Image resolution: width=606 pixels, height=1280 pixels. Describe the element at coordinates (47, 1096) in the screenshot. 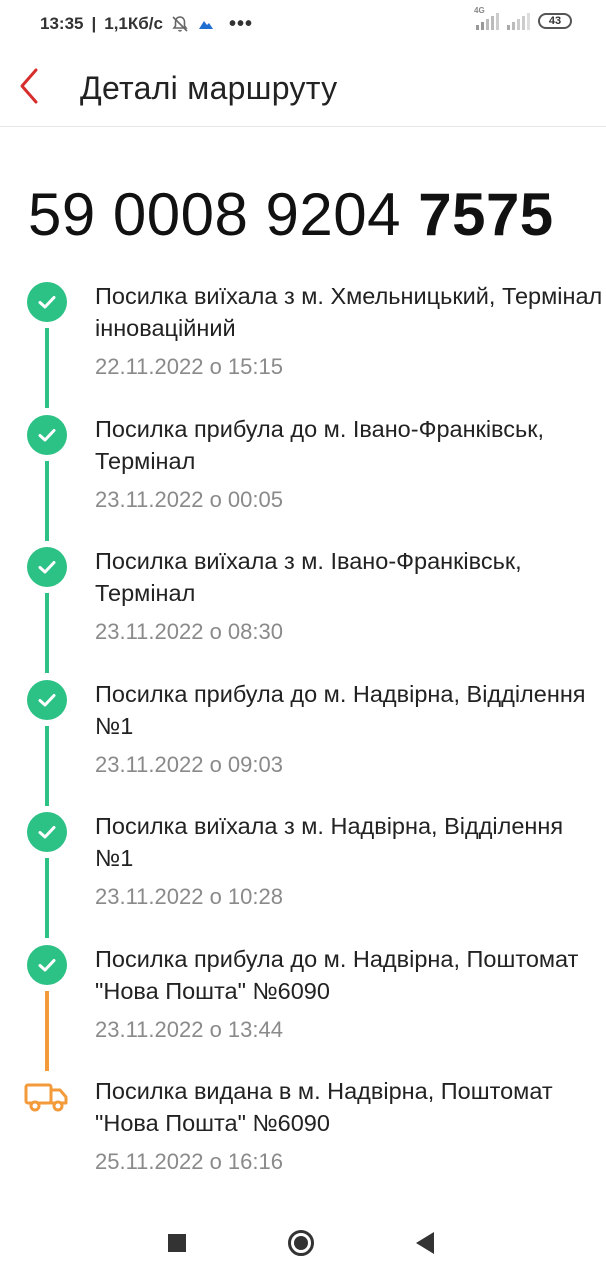

I see `truck-icon` at that location.